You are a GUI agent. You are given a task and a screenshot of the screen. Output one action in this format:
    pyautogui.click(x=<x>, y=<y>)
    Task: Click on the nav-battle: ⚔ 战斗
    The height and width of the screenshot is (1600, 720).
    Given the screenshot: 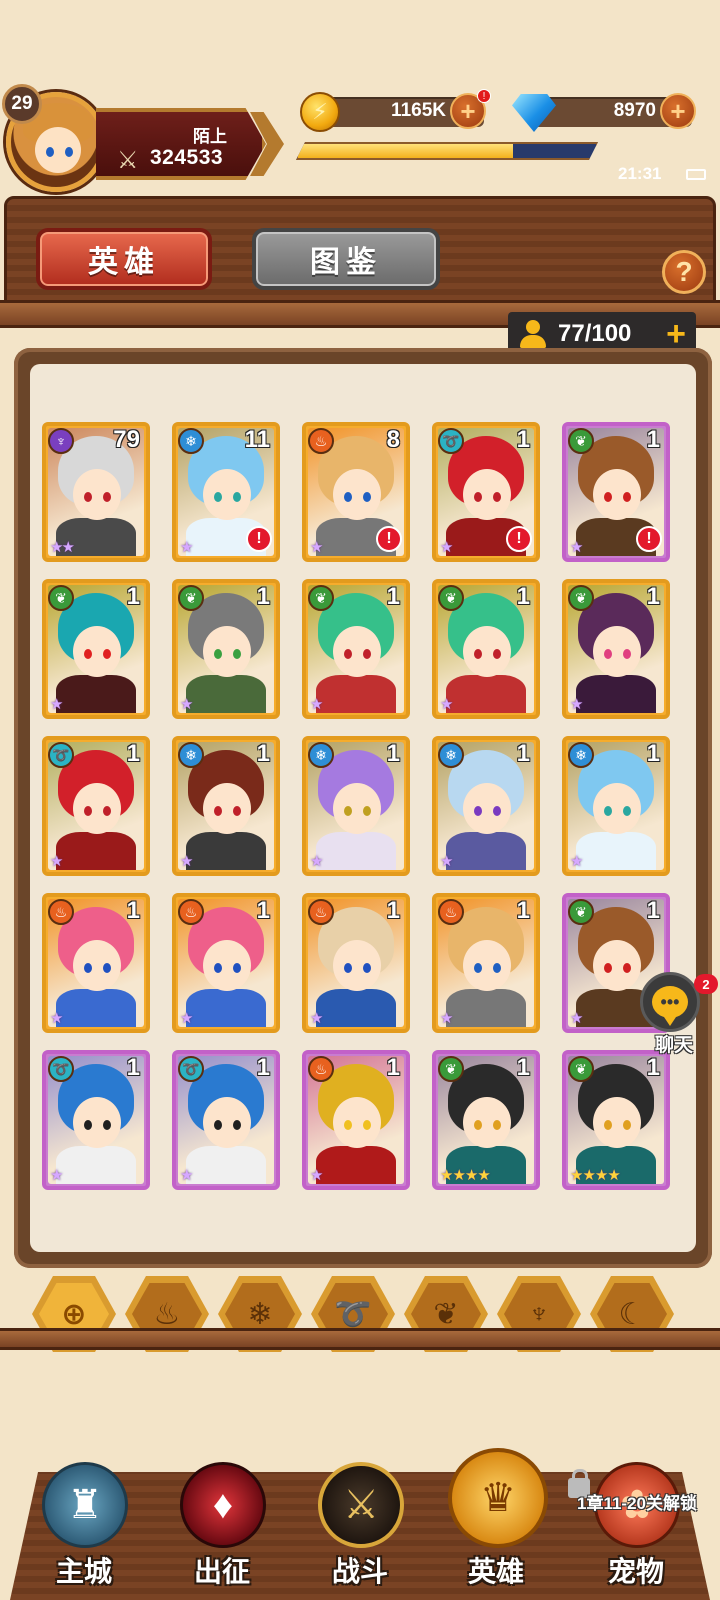 What is the action you would take?
    pyautogui.click(x=360, y=1531)
    